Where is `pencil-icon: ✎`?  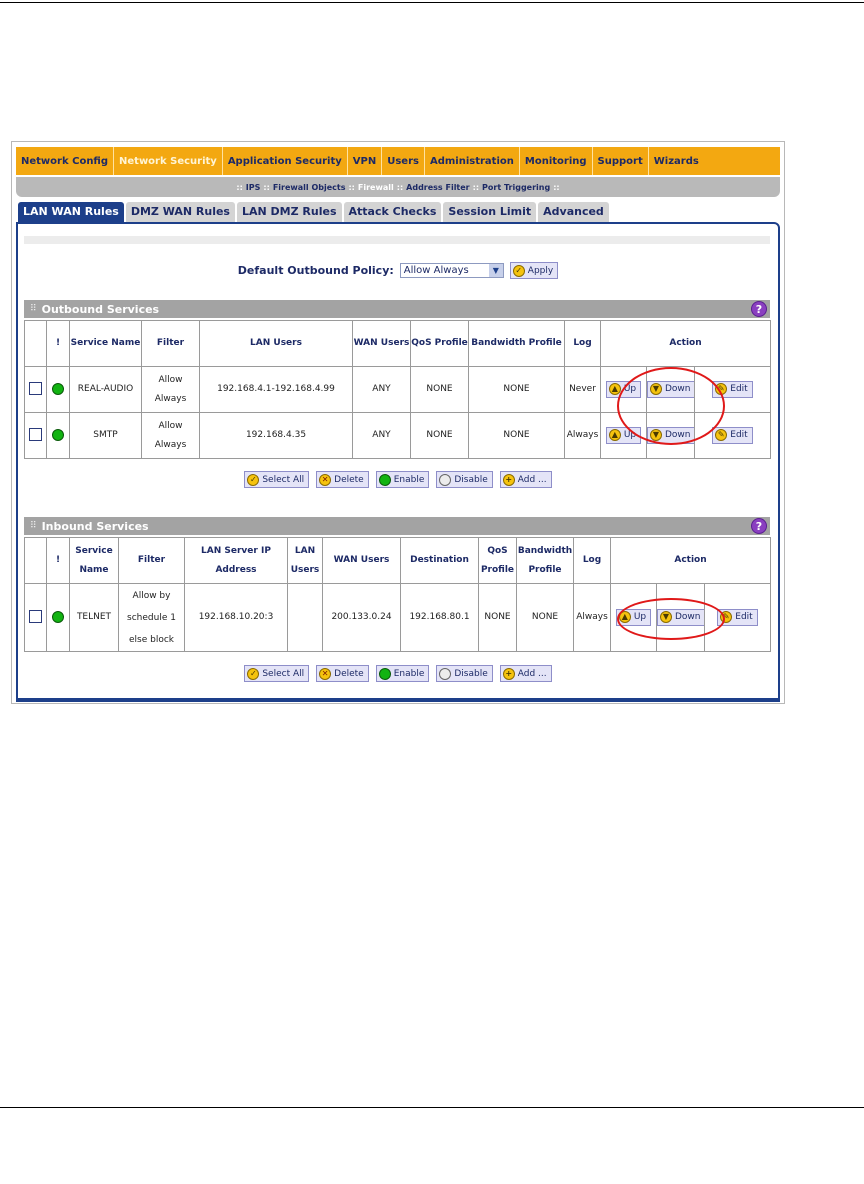 pencil-icon: ✎ is located at coordinates (721, 435).